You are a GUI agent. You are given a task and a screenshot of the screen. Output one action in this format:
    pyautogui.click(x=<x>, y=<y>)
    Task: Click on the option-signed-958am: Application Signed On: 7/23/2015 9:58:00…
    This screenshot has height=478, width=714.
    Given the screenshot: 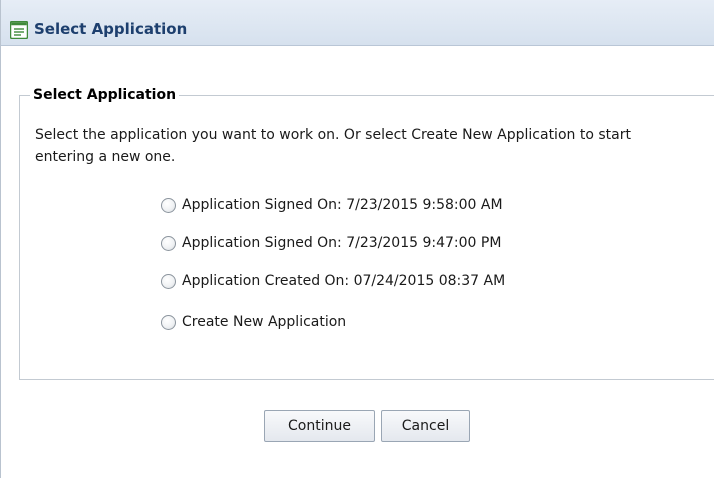 What is the action you would take?
    pyautogui.click(x=332, y=205)
    